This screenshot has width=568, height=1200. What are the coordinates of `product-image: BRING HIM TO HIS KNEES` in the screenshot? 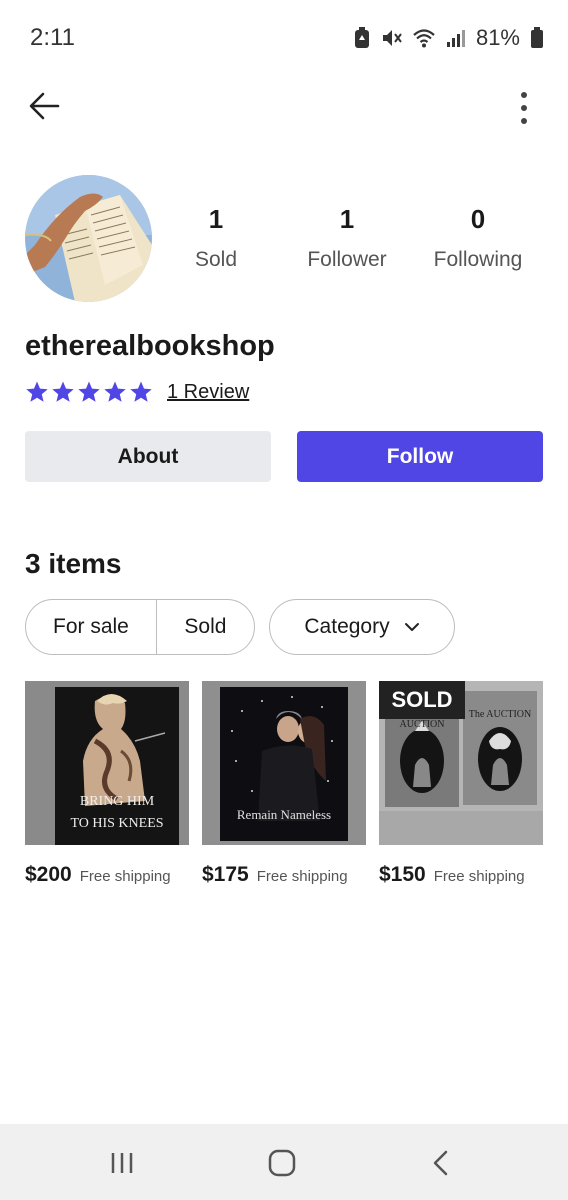 It's located at (107, 763).